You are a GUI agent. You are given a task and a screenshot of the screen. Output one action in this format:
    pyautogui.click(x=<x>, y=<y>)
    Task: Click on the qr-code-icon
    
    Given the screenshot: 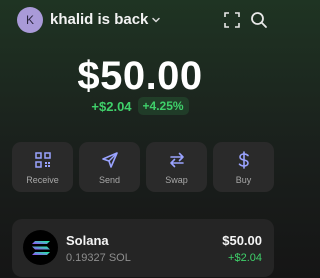 What is the action you would take?
    pyautogui.click(x=42, y=160)
    